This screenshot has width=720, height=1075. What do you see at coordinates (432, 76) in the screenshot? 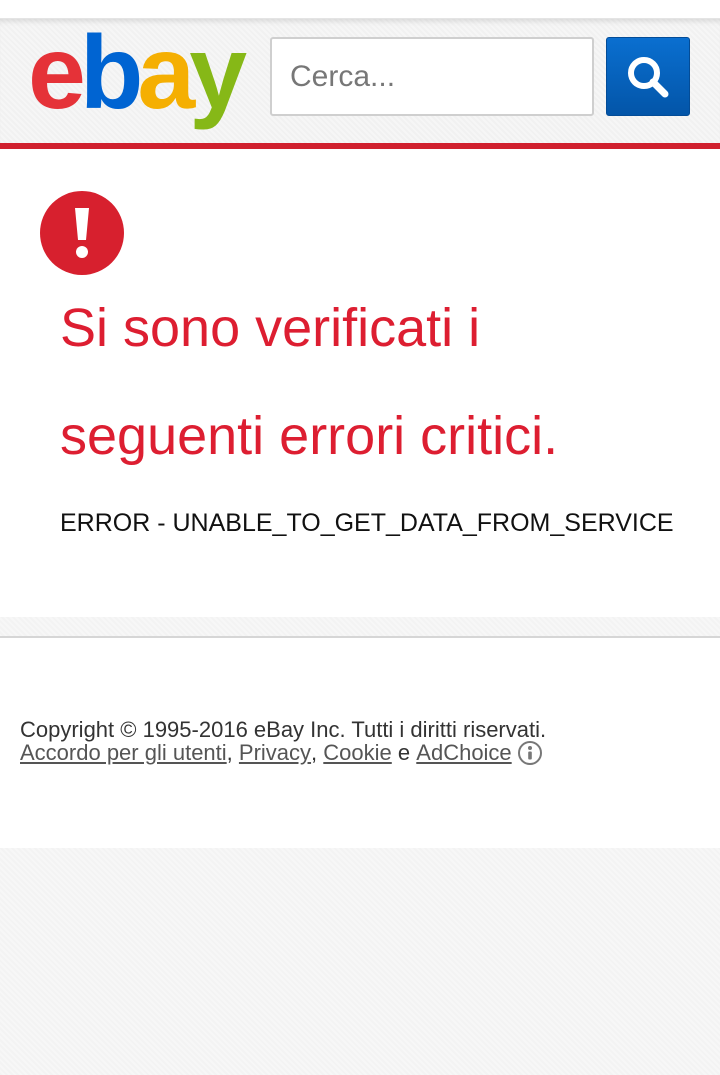
I see `search-input` at bounding box center [432, 76].